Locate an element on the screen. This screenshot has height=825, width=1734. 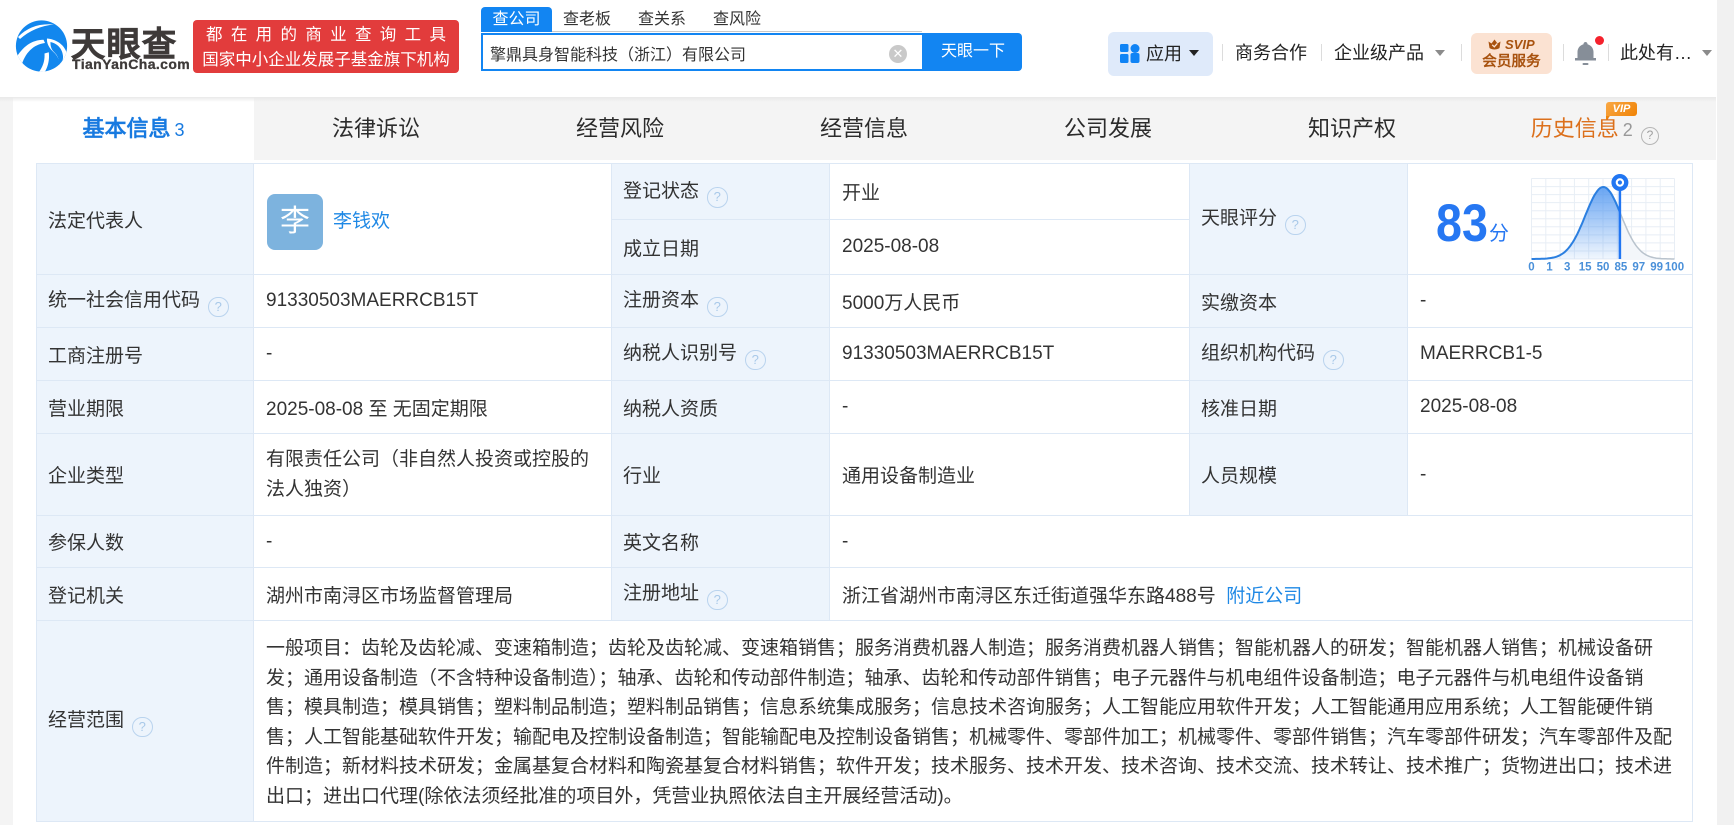
svg-text: 97 is located at coordinates (1638, 268).